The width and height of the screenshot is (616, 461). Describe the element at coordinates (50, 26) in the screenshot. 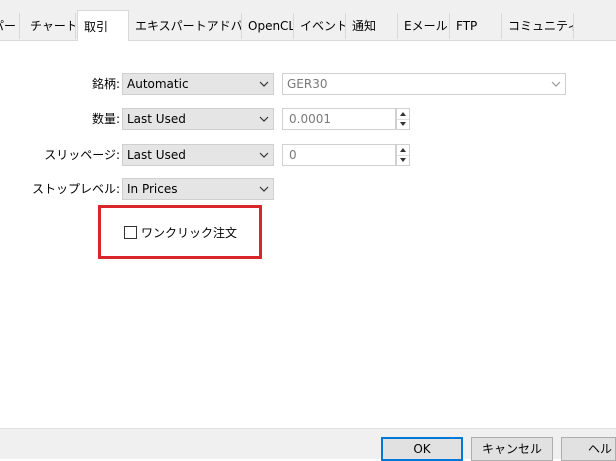

I see `tab-chart: チャート` at that location.